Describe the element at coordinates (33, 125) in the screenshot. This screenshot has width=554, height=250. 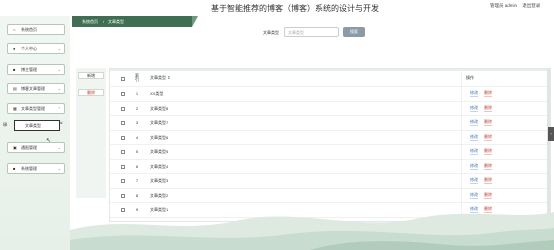
I see `submenu-item-label: 文章类型` at that location.